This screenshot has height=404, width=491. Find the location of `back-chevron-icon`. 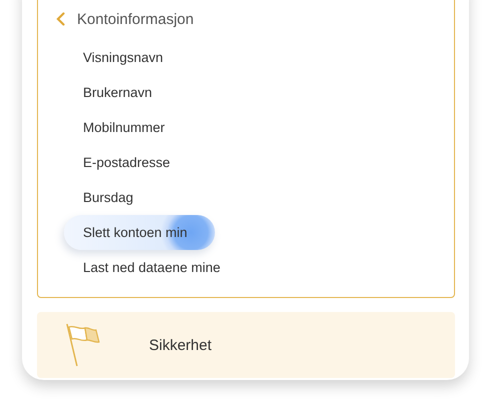

back-chevron-icon is located at coordinates (60, 19).